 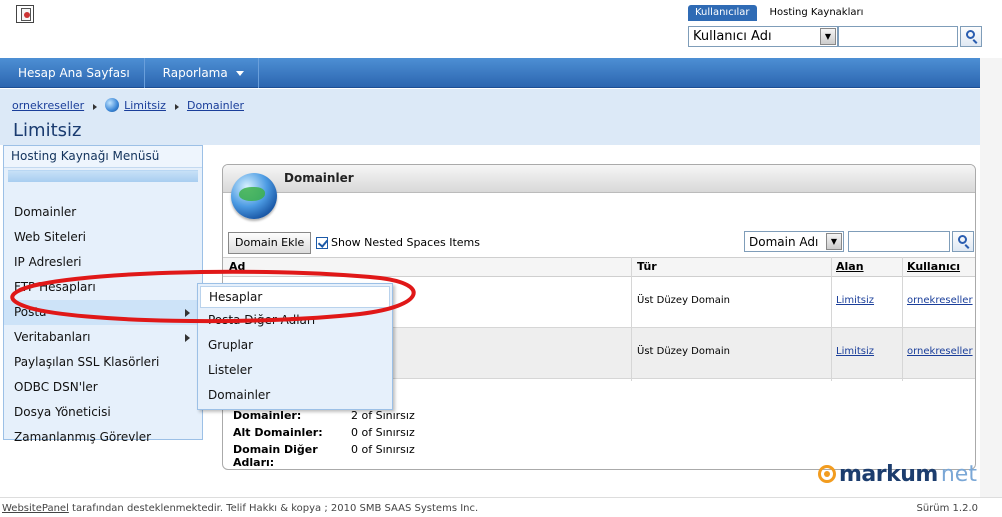 What do you see at coordinates (490, 73) in the screenshot?
I see `main-navbar: Hesap Ana Sayfası Raporlama` at bounding box center [490, 73].